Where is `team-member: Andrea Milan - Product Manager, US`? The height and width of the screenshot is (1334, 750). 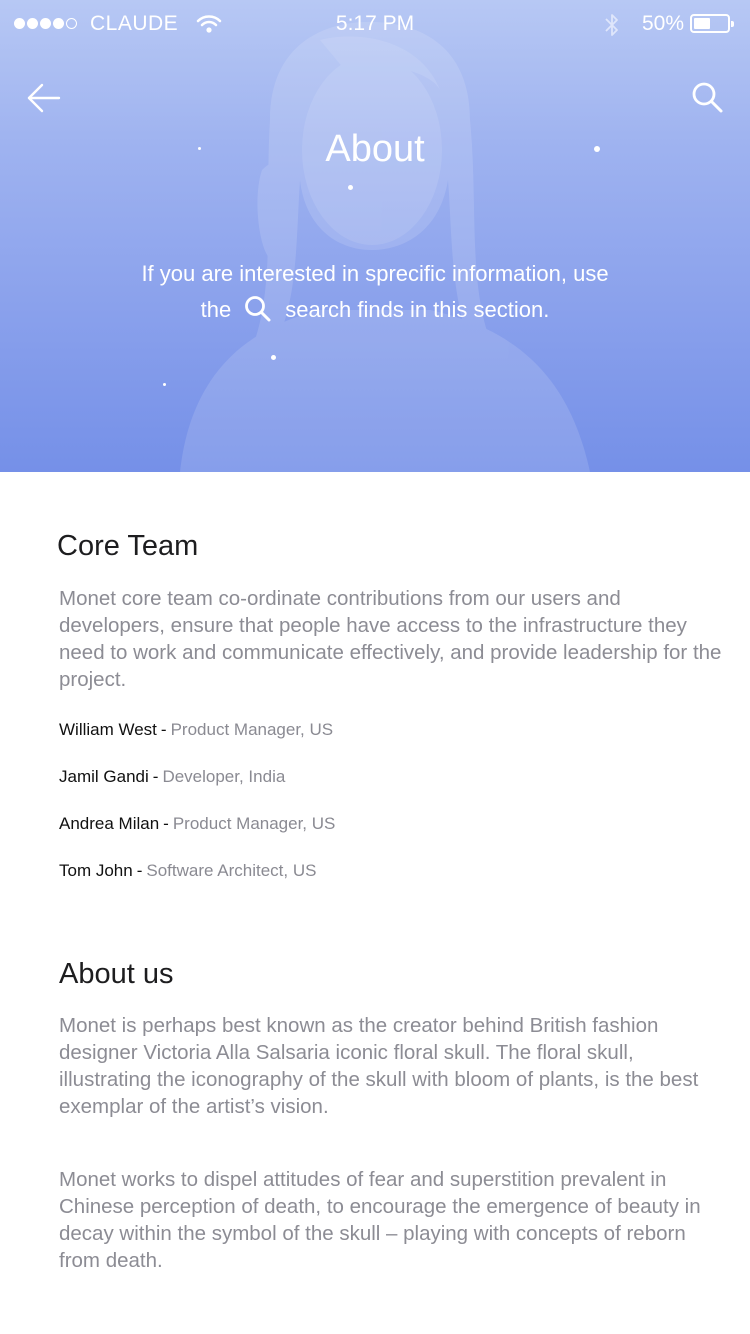 team-member: Andrea Milan - Product Manager, US is located at coordinates (197, 824).